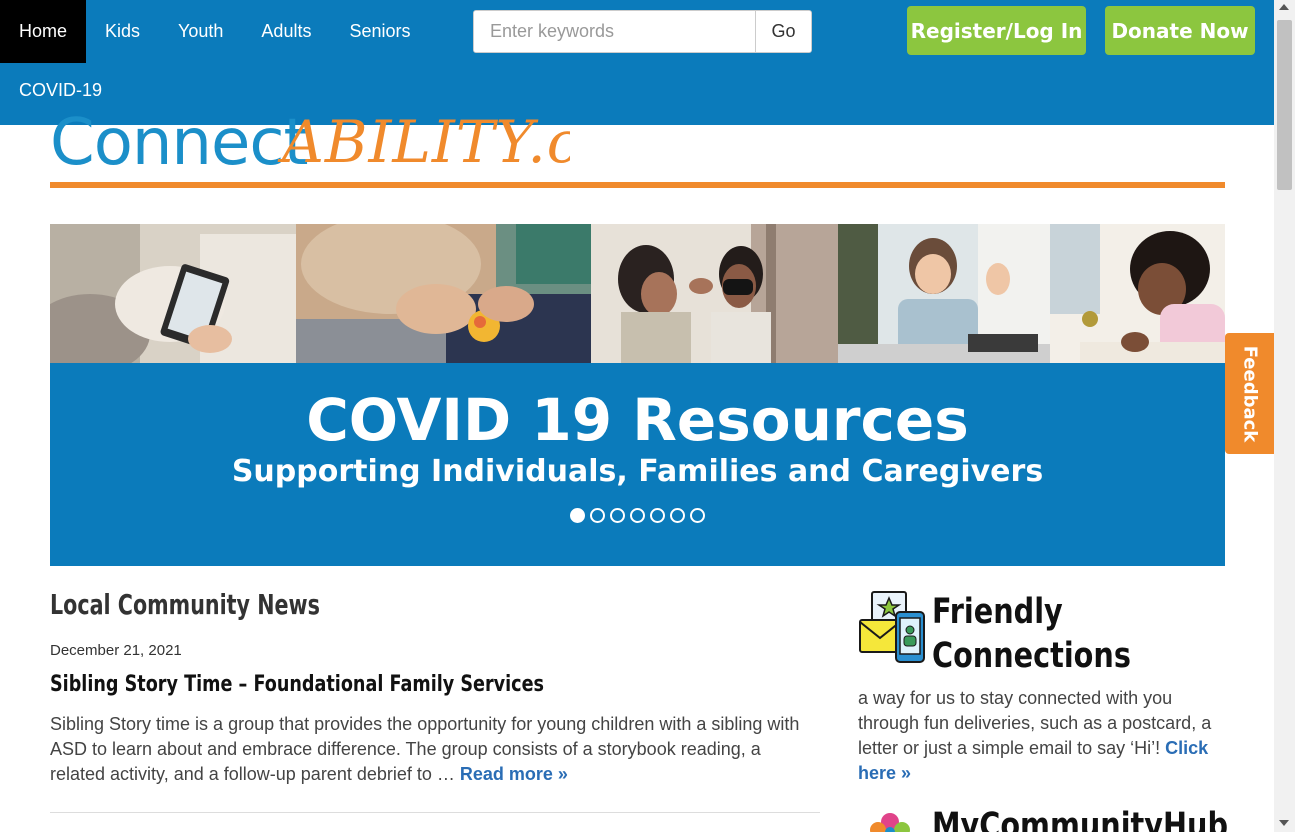  What do you see at coordinates (426, 142) in the screenshot?
I see `logo-part-ability: ABILITY.ca` at bounding box center [426, 142].